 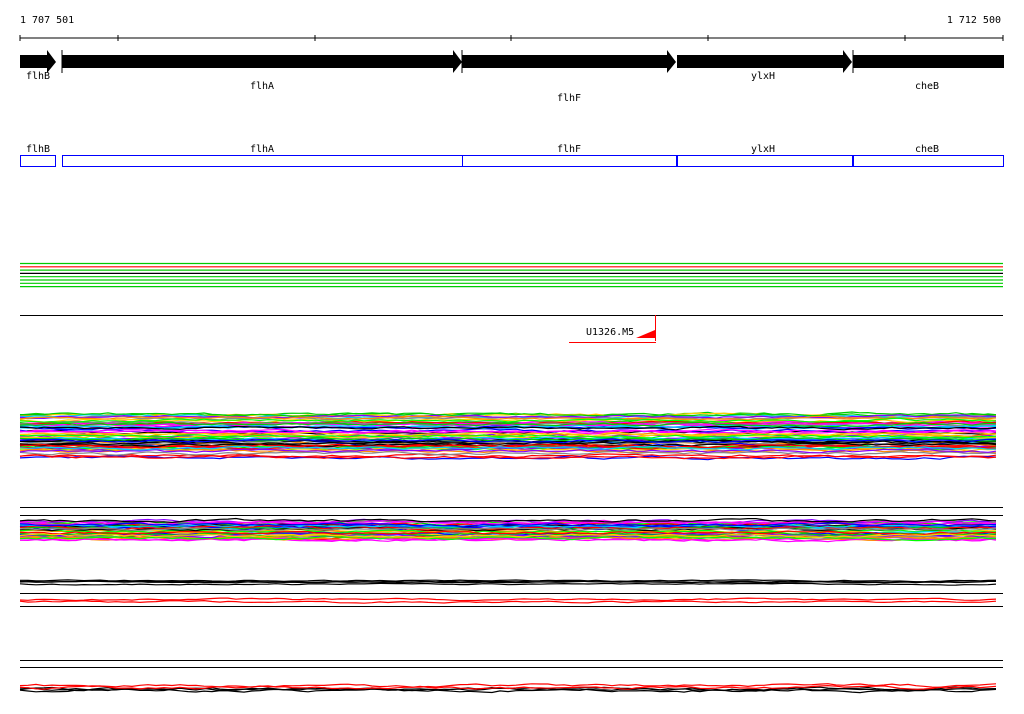 I want to click on cds-label-flhA: flhA, so click(x=262, y=149).